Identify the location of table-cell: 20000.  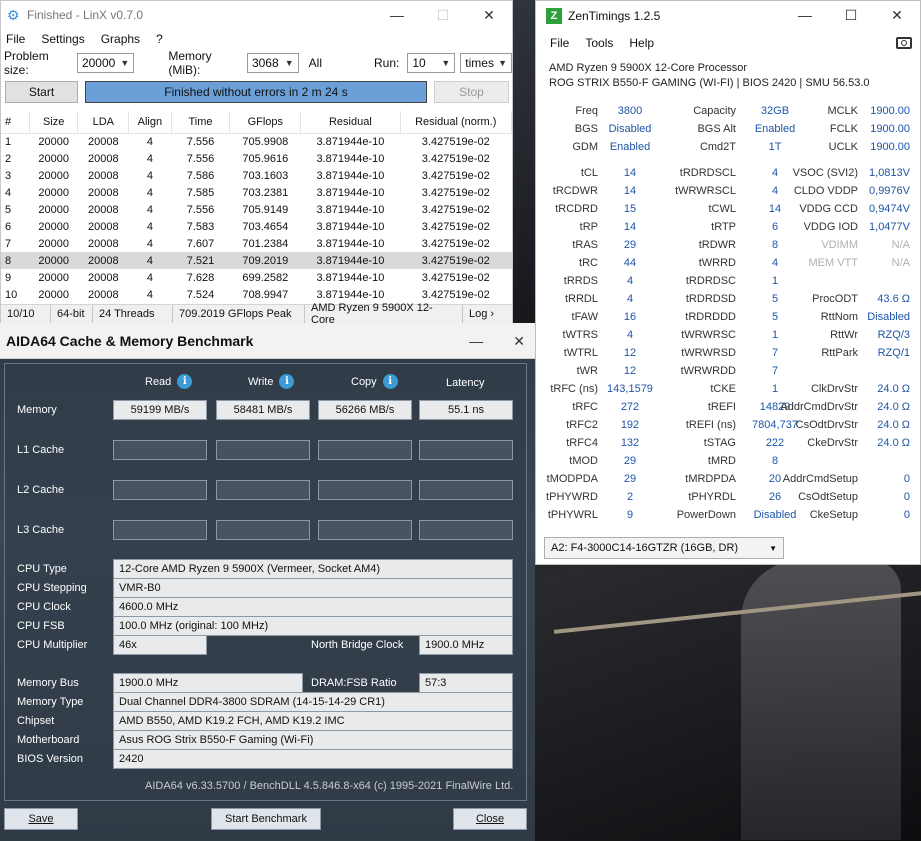
(53, 277).